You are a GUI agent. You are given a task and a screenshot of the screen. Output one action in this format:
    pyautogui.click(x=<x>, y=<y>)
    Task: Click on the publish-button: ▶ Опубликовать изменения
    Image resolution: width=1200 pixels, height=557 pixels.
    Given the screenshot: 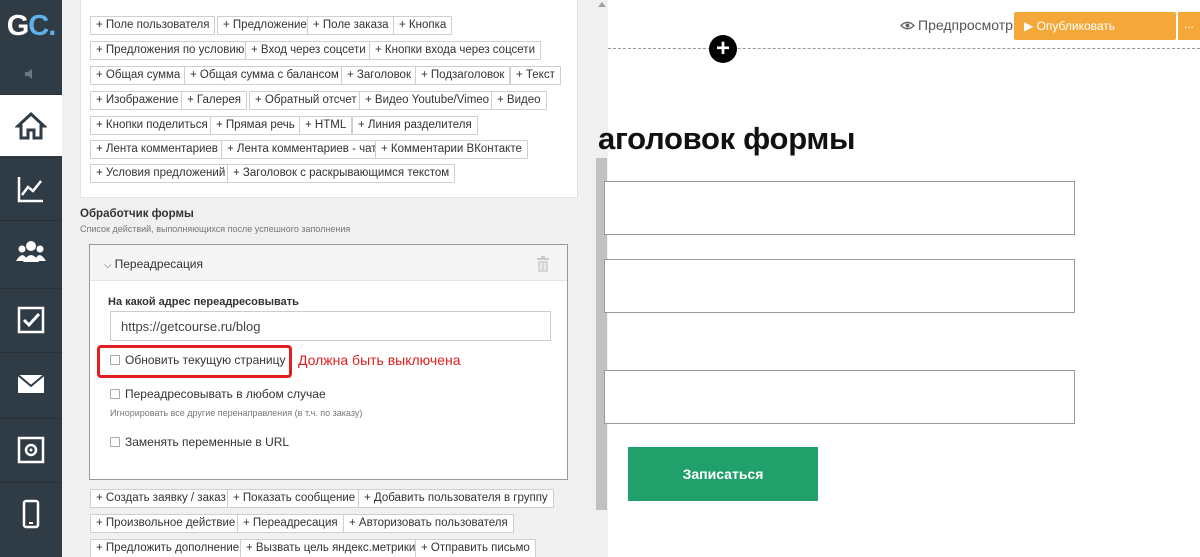 What is the action you would take?
    pyautogui.click(x=1095, y=36)
    